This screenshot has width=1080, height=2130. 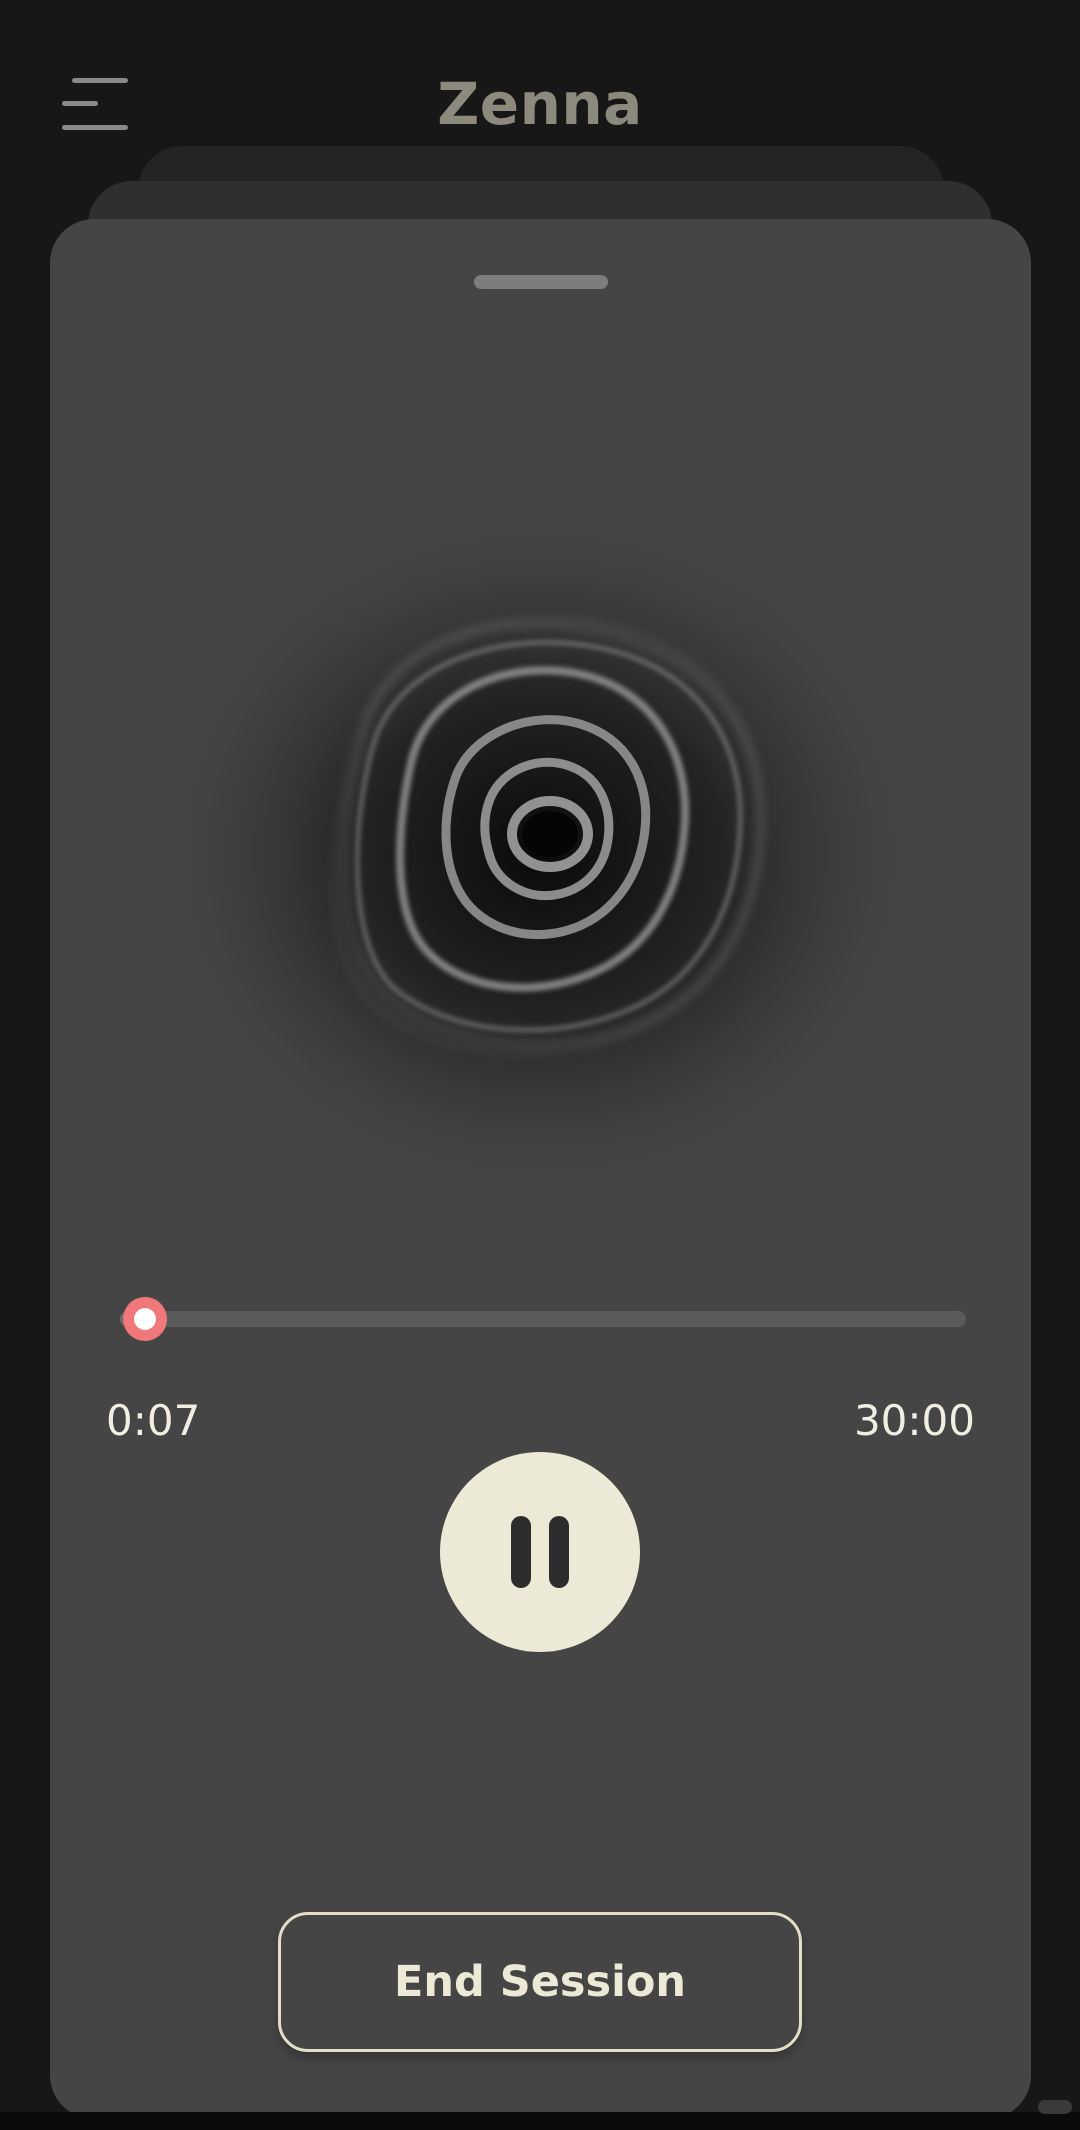 I want to click on pause-icon, so click(x=540, y=1552).